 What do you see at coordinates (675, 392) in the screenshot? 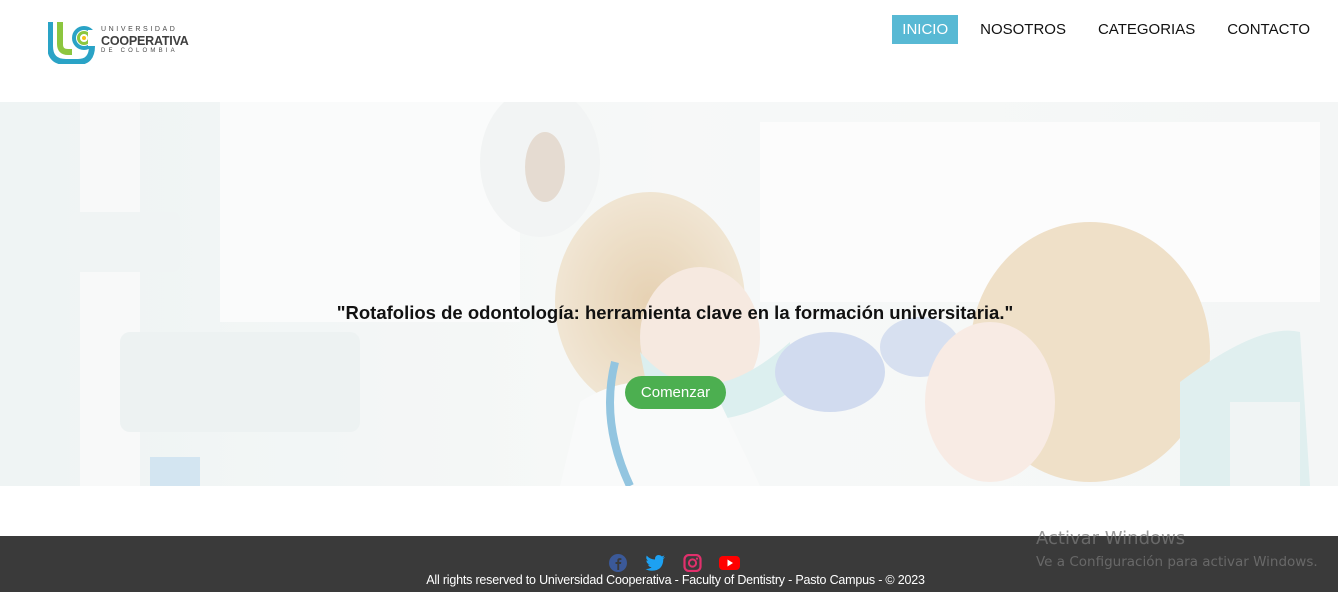
I see `start-button: Comenzar` at bounding box center [675, 392].